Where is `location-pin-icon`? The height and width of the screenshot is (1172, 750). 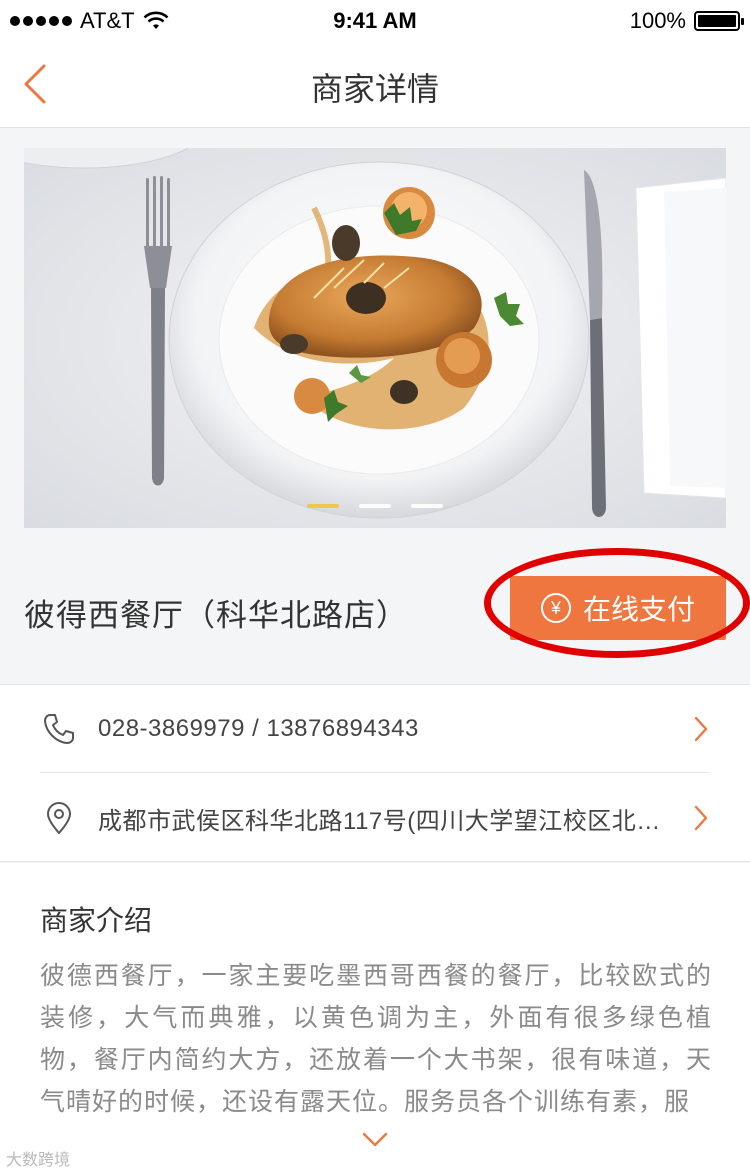
location-pin-icon is located at coordinates (59, 818).